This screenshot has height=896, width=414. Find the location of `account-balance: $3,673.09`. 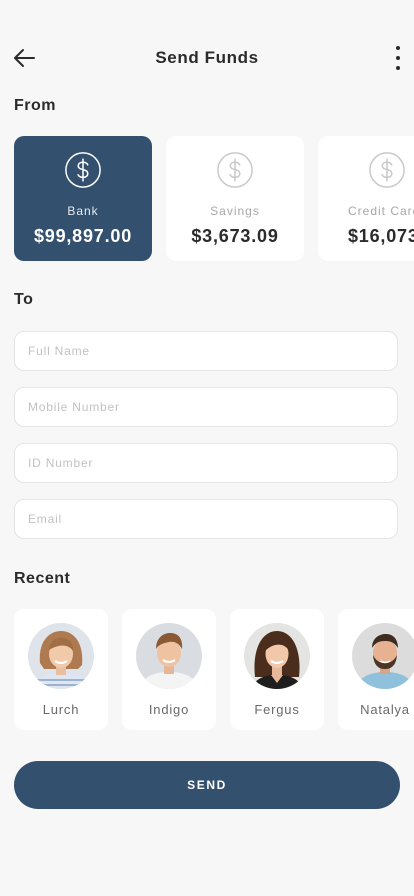

account-balance: $3,673.09 is located at coordinates (235, 236).